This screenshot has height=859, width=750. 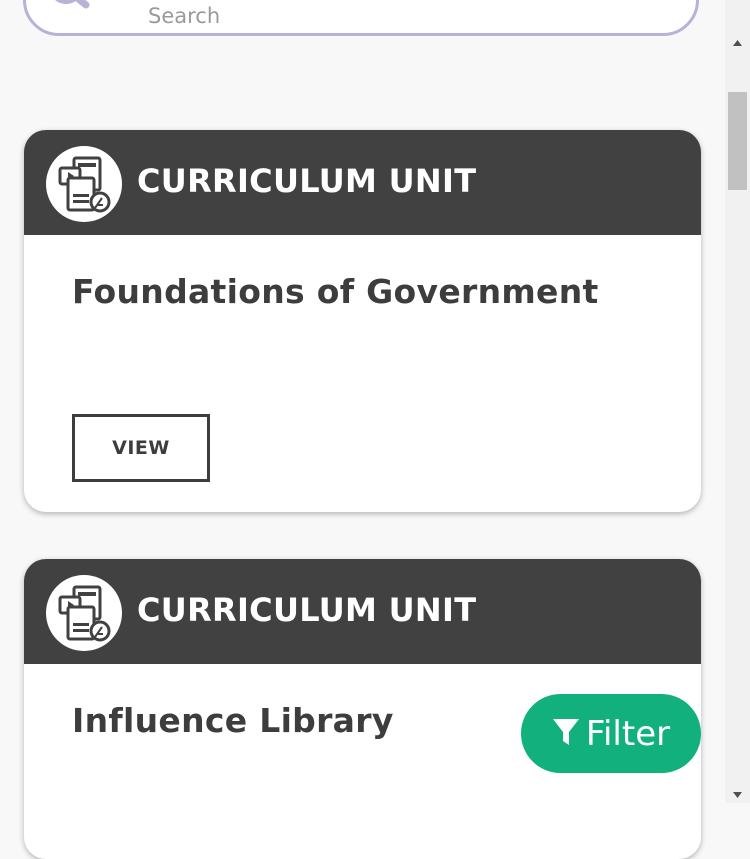 I want to click on search-bar, so click(x=361, y=18).